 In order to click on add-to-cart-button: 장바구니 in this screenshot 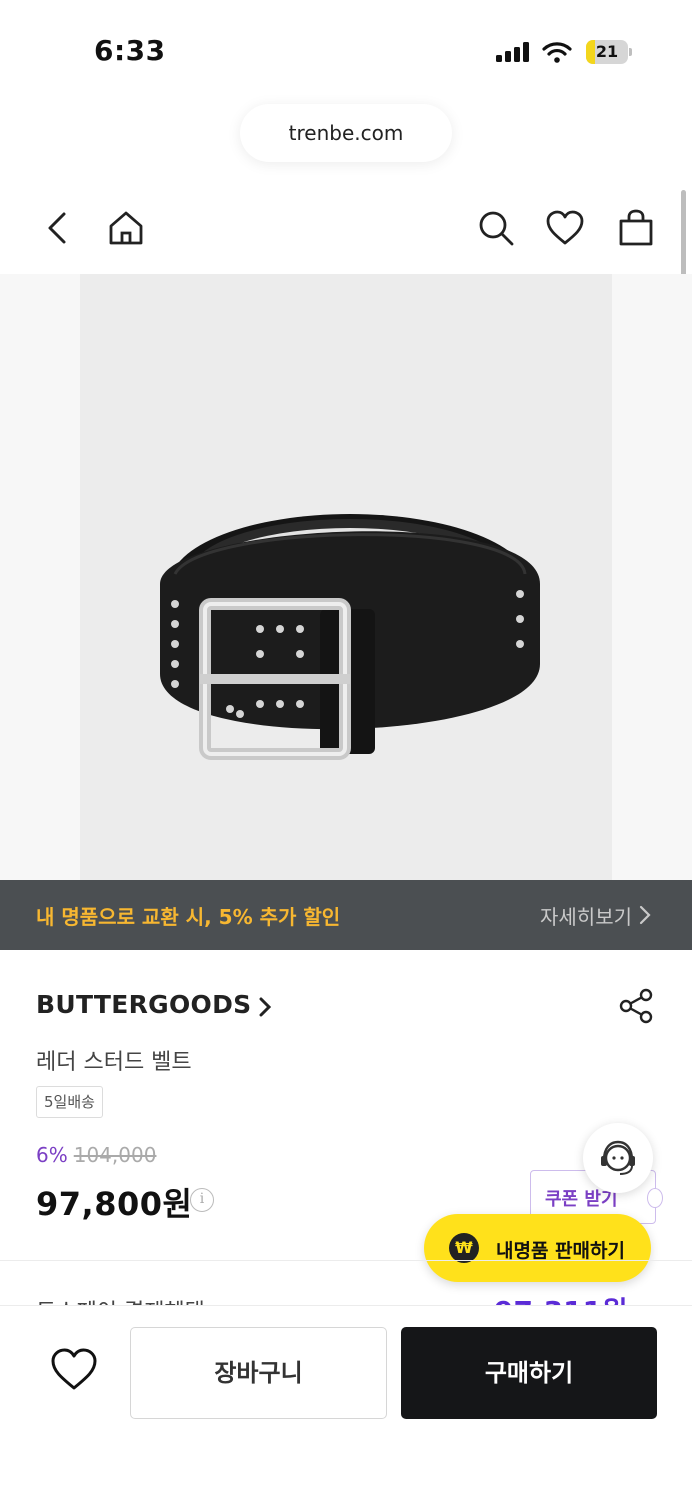, I will do `click(258, 1373)`.